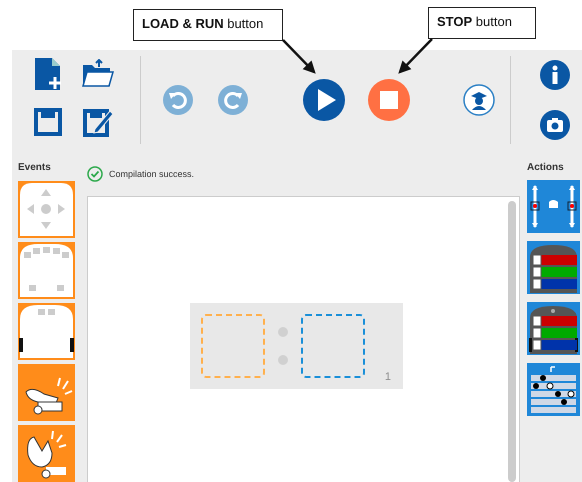 The image size is (582, 482). Describe the element at coordinates (389, 100) in the screenshot. I see `stop-icon` at that location.